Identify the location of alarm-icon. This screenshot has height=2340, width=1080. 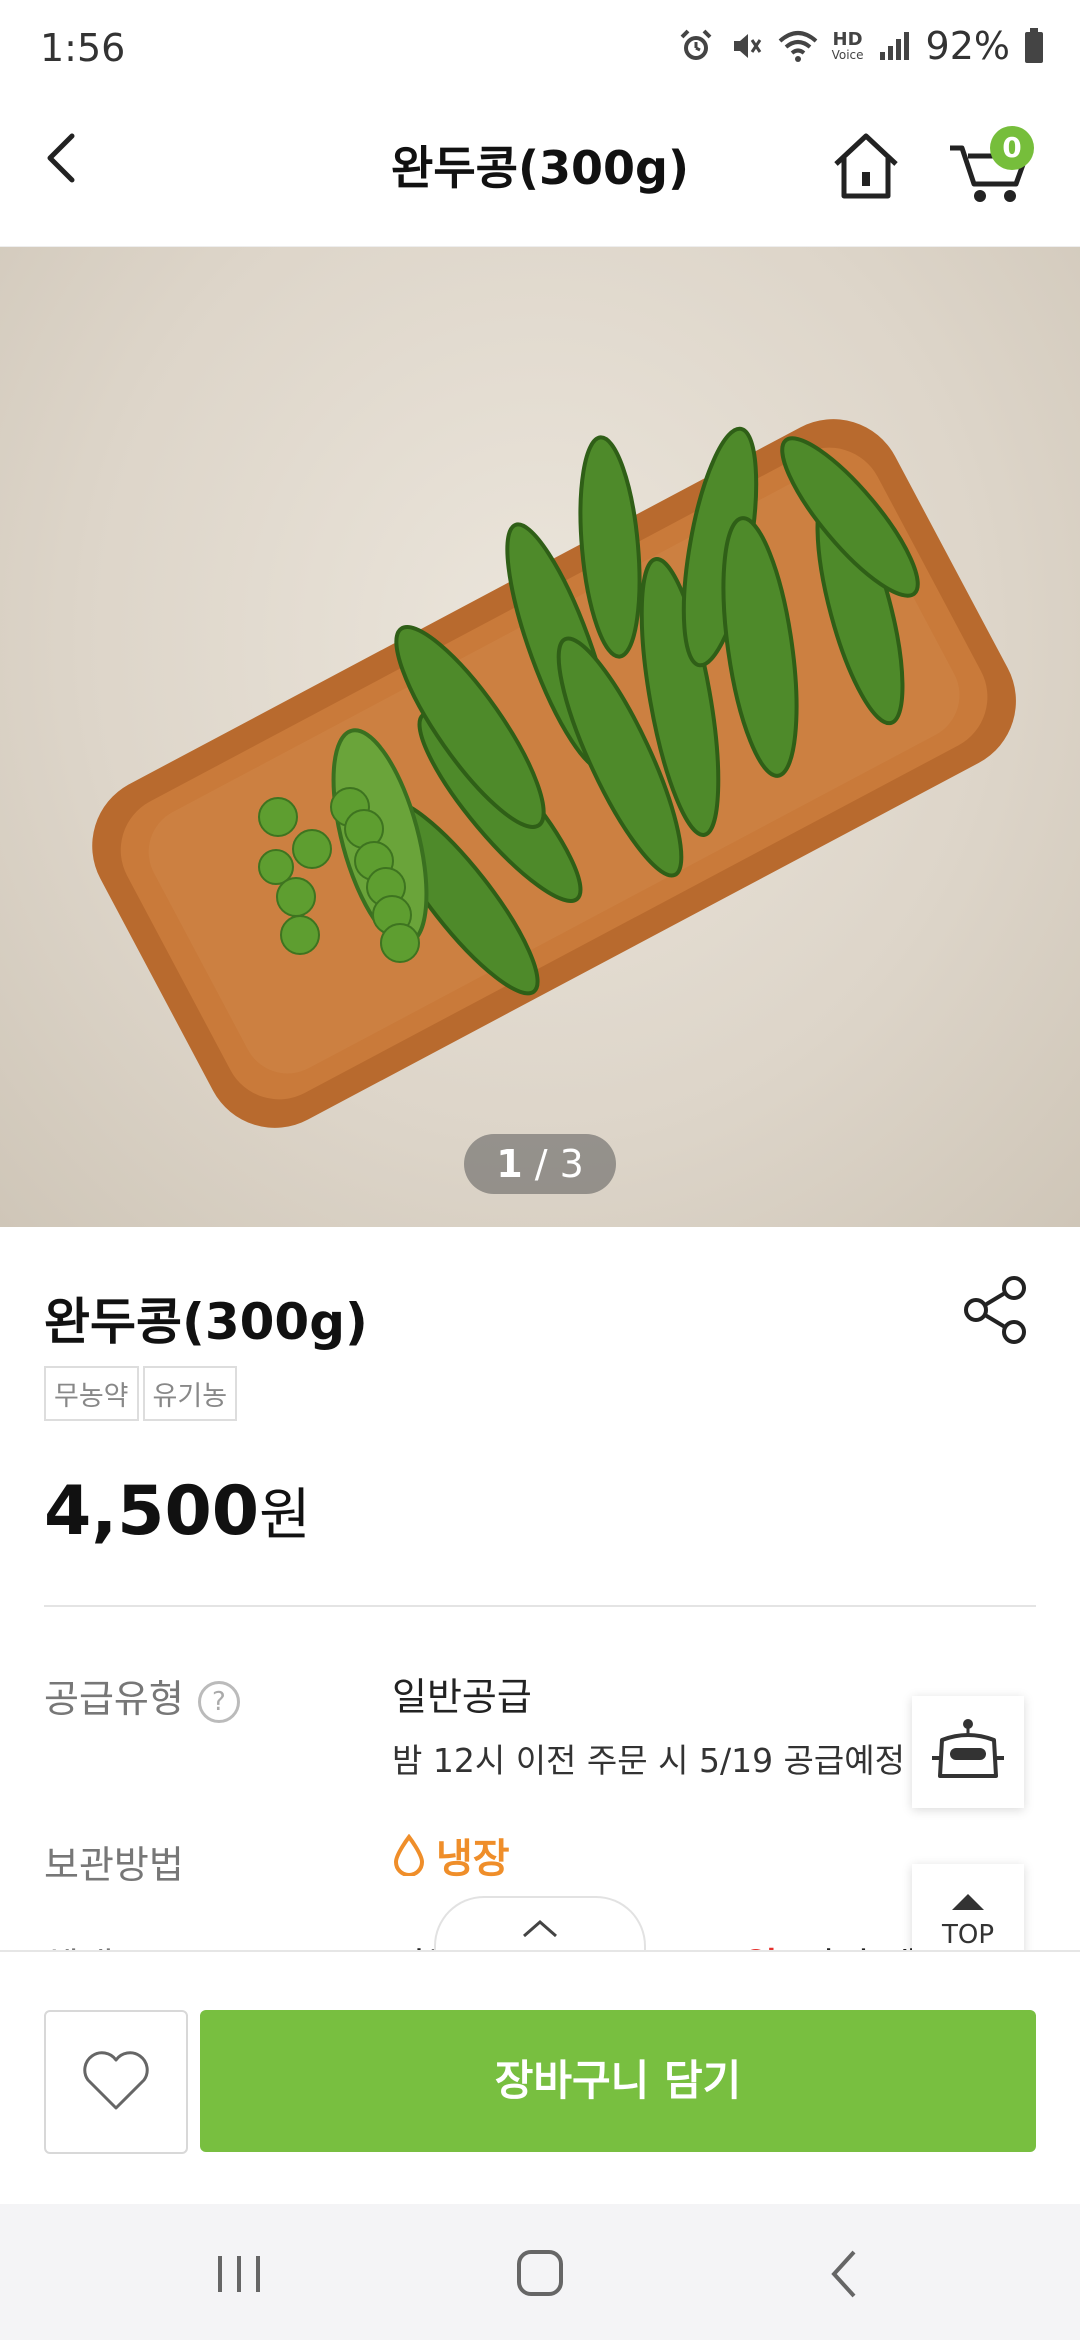
(696, 44).